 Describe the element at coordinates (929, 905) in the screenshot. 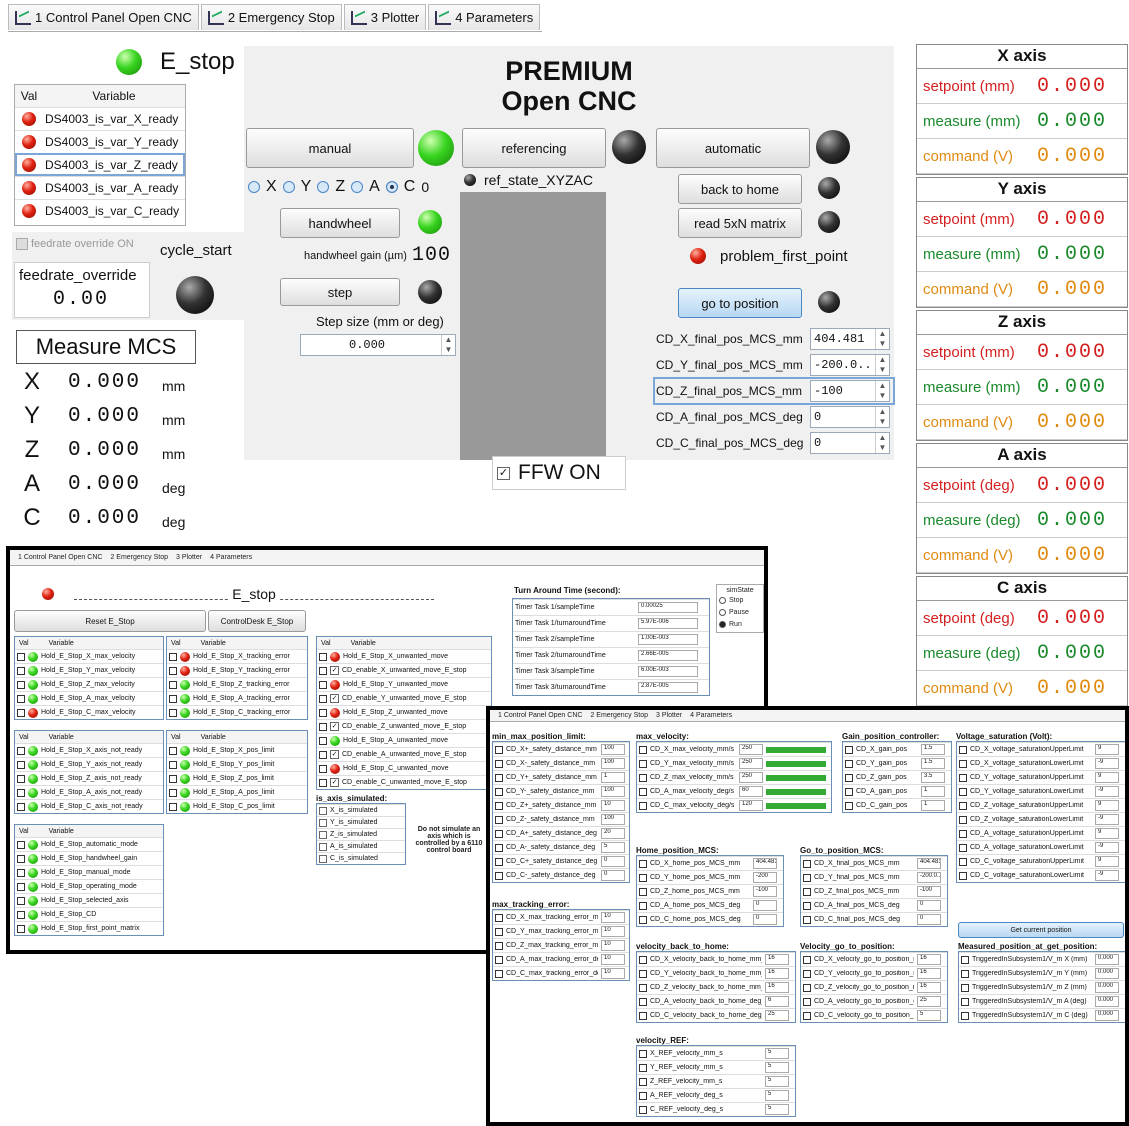

I see `param-value: 0` at that location.